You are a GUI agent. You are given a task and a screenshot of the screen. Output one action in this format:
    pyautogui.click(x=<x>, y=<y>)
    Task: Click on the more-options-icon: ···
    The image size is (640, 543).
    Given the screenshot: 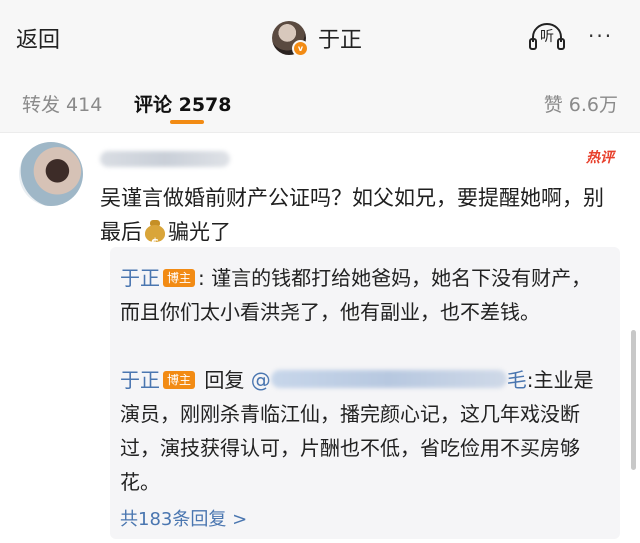 What is the action you would take?
    pyautogui.click(x=600, y=36)
    